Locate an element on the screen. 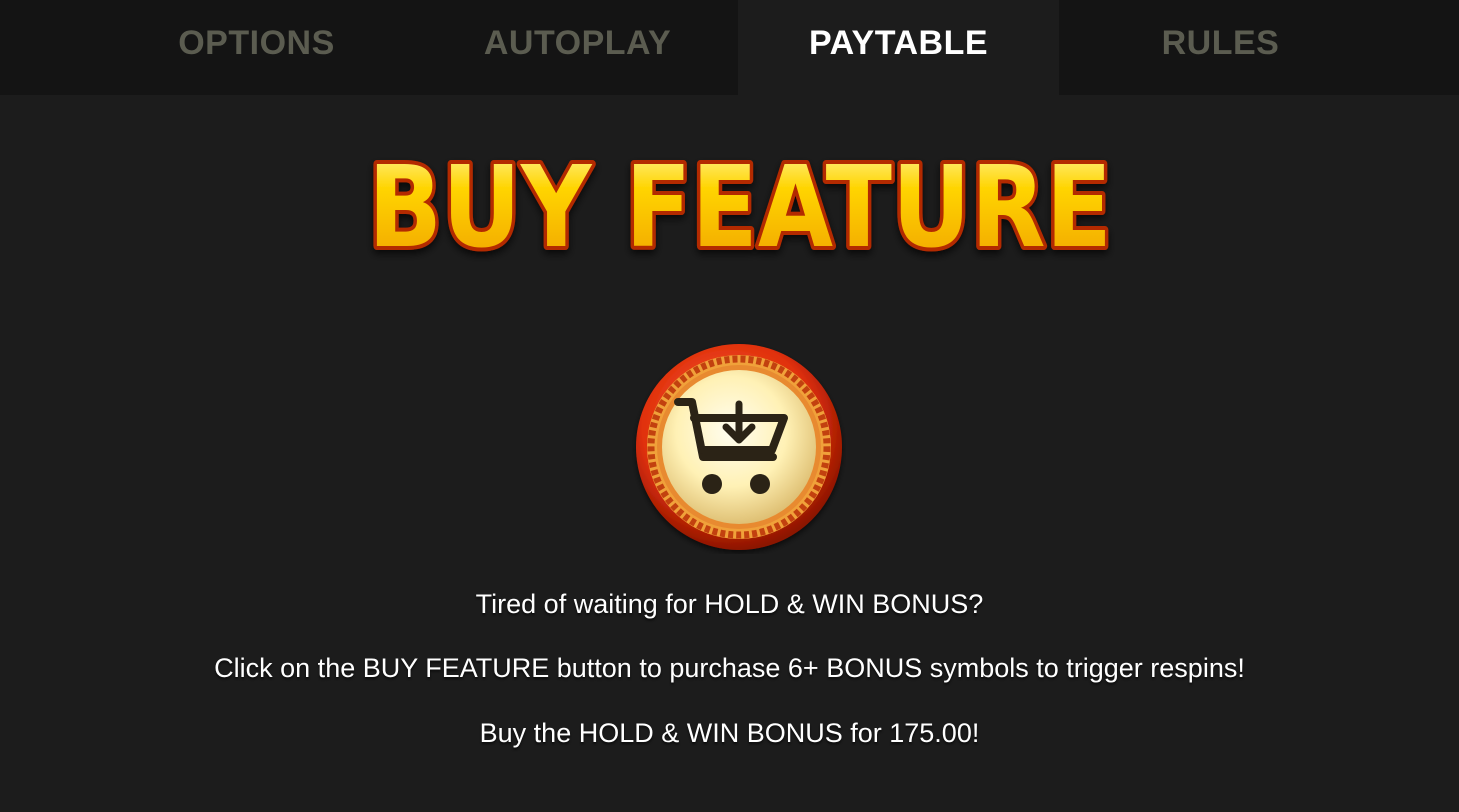  feature-description-line-3: Buy the HOLD & WIN BONUS for 175.00! is located at coordinates (729, 733).